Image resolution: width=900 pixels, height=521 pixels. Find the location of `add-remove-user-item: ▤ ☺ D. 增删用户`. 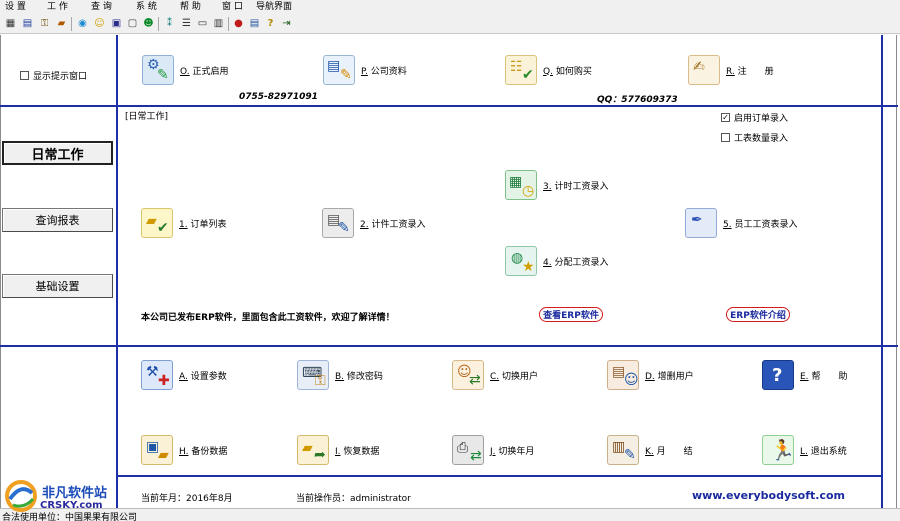

add-remove-user-item: ▤ ☺ D. 增删用户 is located at coordinates (650, 375).